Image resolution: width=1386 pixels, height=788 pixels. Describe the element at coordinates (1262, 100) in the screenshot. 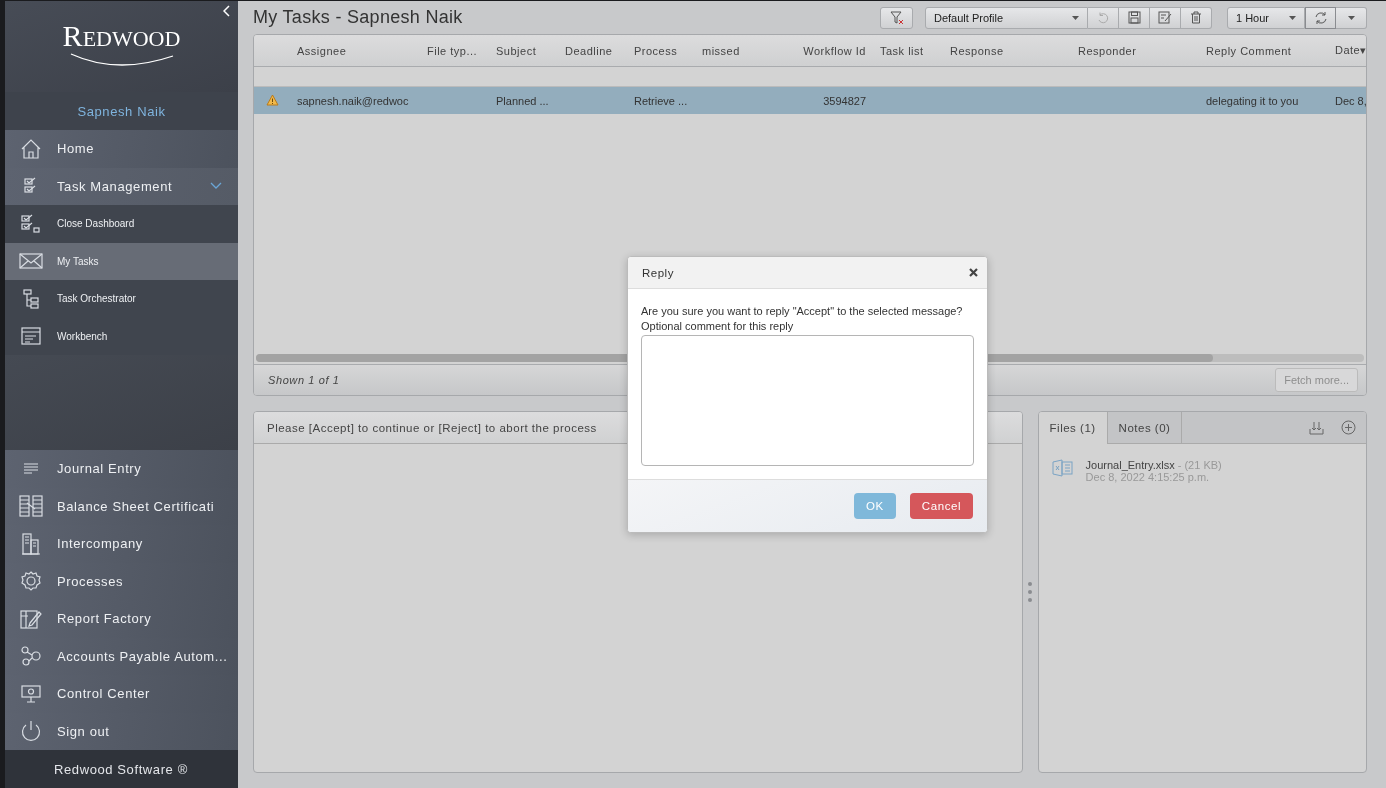

I see `table-cell: delegating it to you` at that location.